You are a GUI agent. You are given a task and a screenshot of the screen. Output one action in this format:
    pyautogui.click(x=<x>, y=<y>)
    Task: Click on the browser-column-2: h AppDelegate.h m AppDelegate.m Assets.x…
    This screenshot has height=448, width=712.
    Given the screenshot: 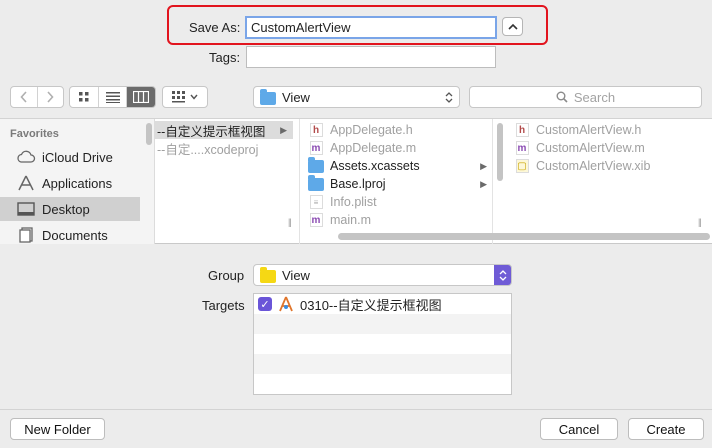 What is the action you would take?
    pyautogui.click(x=396, y=181)
    